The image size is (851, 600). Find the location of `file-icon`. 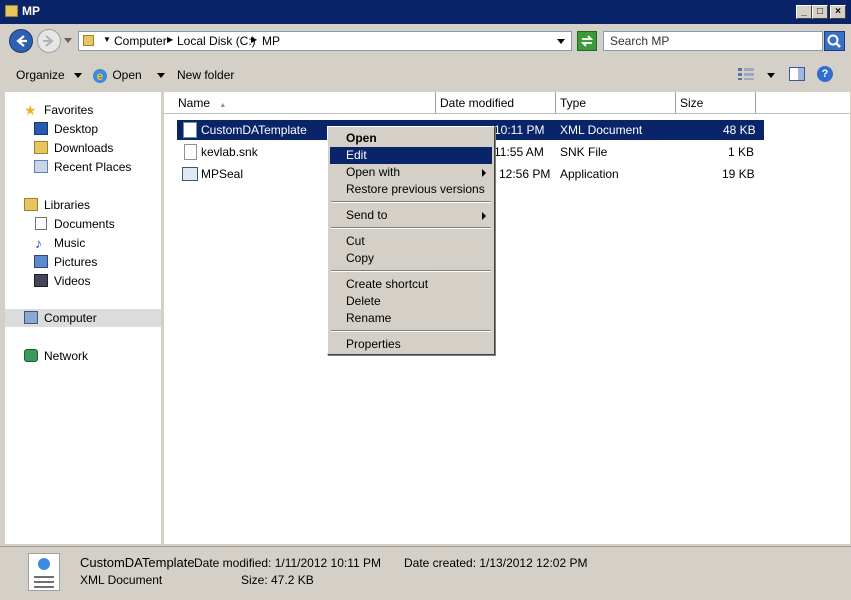

file-icon is located at coordinates (190, 152).